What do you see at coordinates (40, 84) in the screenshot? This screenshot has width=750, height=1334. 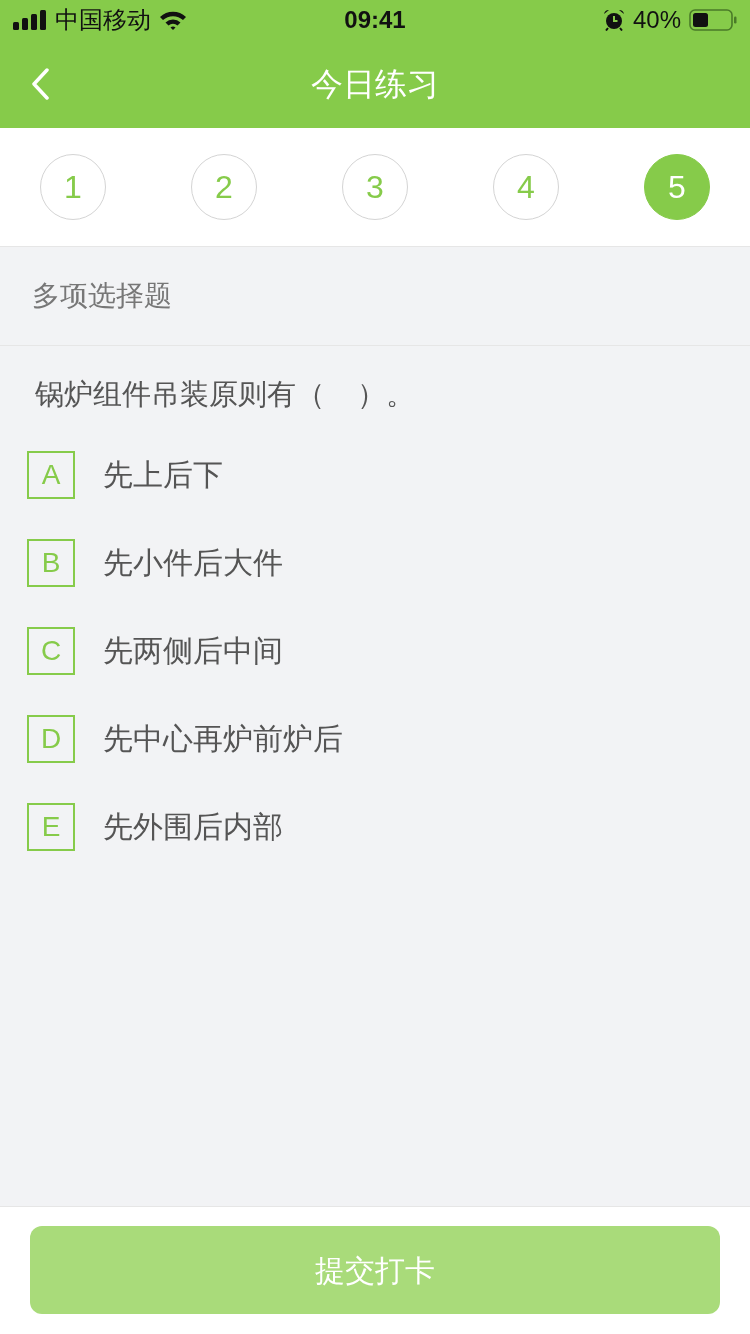 I see `back-chevron-icon` at bounding box center [40, 84].